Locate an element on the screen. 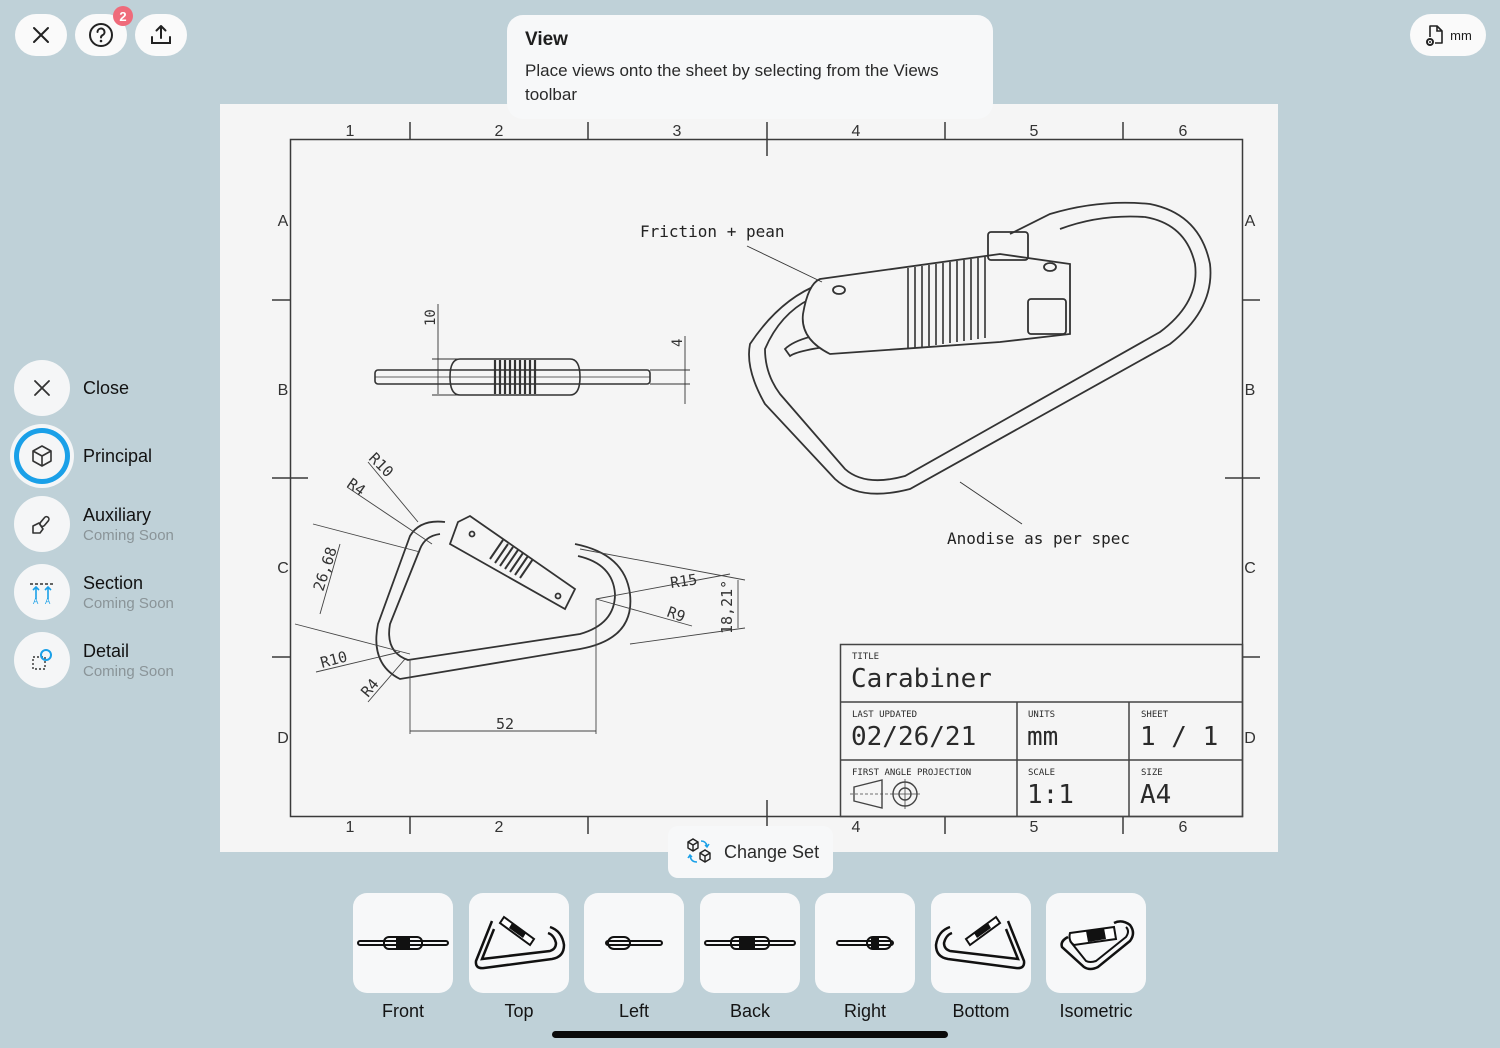 Image resolution: width=1500 pixels, height=1048 pixels. change-set-label: Change Set is located at coordinates (772, 851).